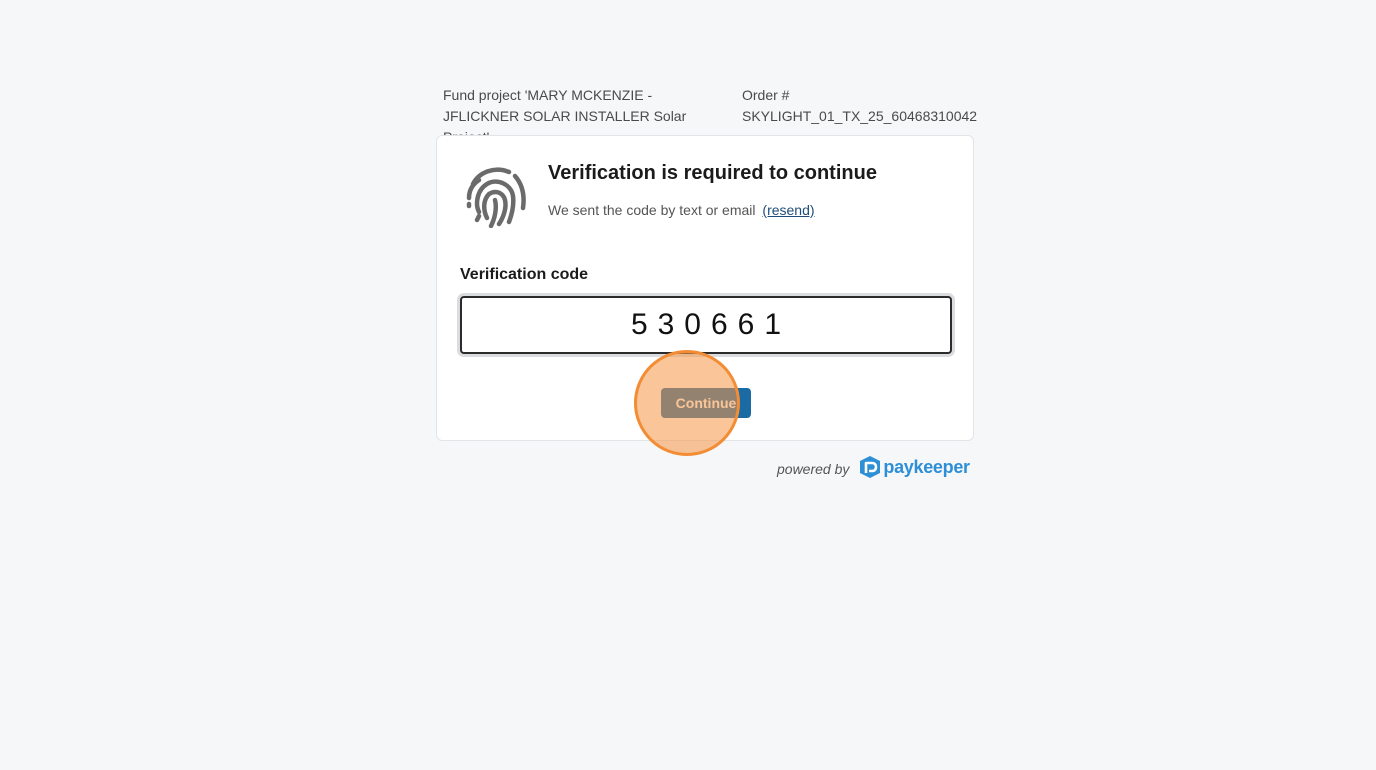 The height and width of the screenshot is (770, 1376). What do you see at coordinates (712, 173) in the screenshot?
I see `page-title: Verification is required to continue` at bounding box center [712, 173].